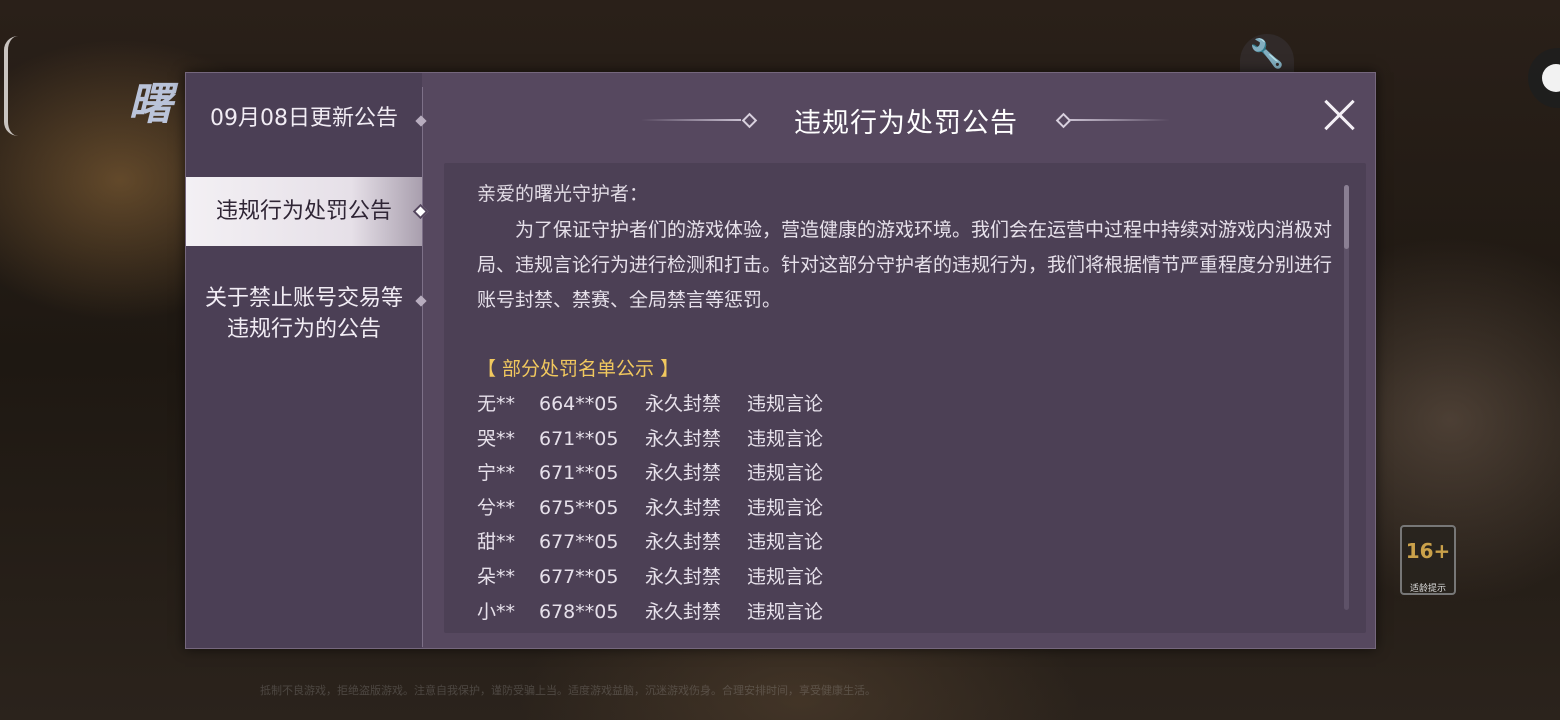 This screenshot has height=720, width=1560. What do you see at coordinates (304, 360) in the screenshot?
I see `announcement-sidebar: 09月08日更新公告 违规行为处罚公告 关于禁止账号交易等 违规行为的公告` at bounding box center [304, 360].